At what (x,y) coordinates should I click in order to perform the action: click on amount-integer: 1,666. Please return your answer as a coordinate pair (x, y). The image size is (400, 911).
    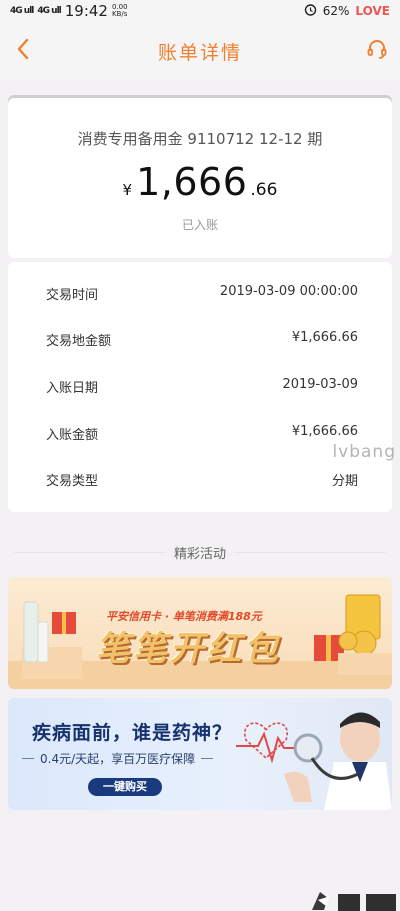
    Looking at the image, I should click on (192, 182).